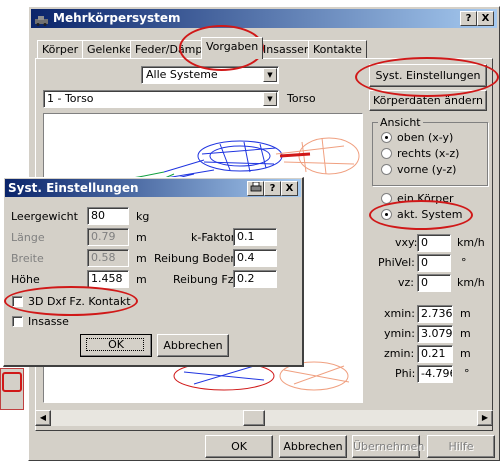  Describe the element at coordinates (425, 137) in the screenshot. I see `radio-oben-label: oben (x-y)` at that location.